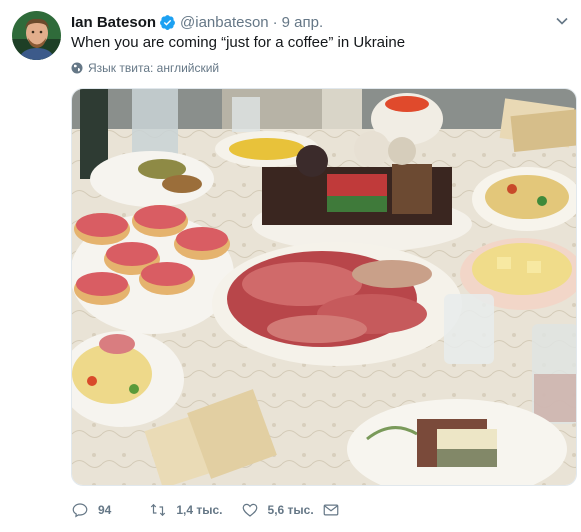 This screenshot has height=532, width=581. Describe the element at coordinates (167, 22) in the screenshot. I see `verified-badge-icon` at that location.